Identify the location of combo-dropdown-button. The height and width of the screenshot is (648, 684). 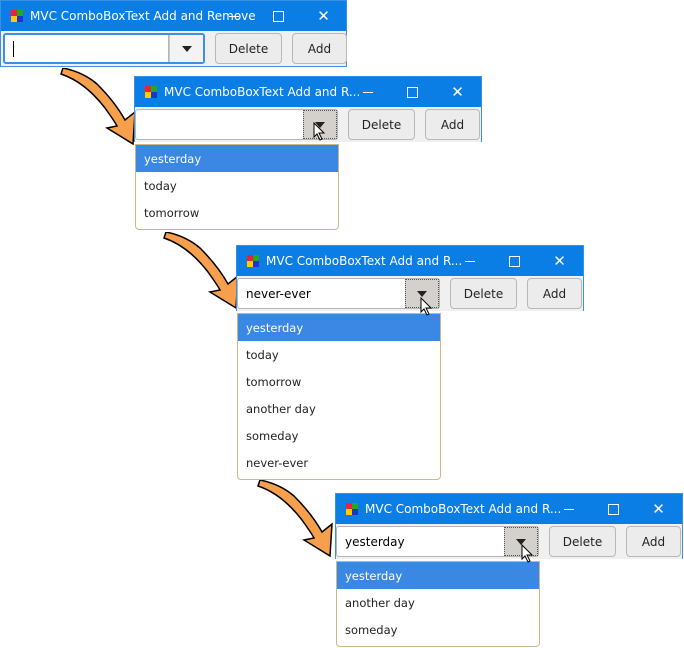
(186, 48).